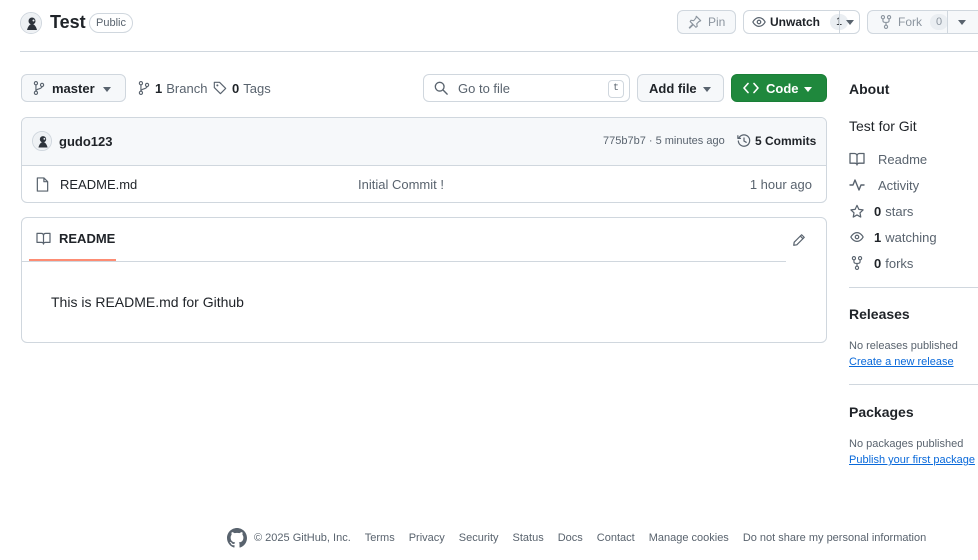  I want to click on tags-label: Tags, so click(257, 88).